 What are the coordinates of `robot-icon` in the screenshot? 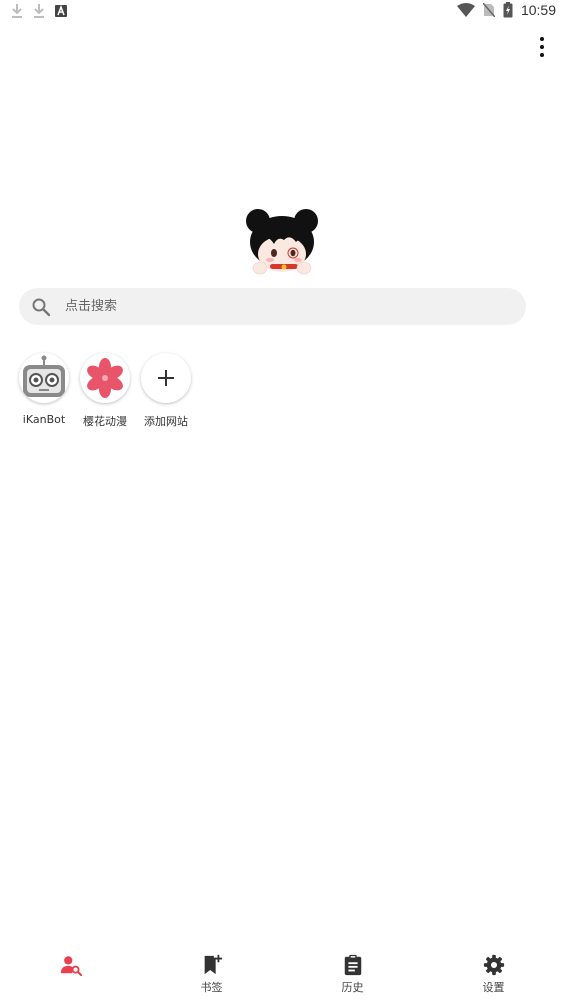 It's located at (44, 376).